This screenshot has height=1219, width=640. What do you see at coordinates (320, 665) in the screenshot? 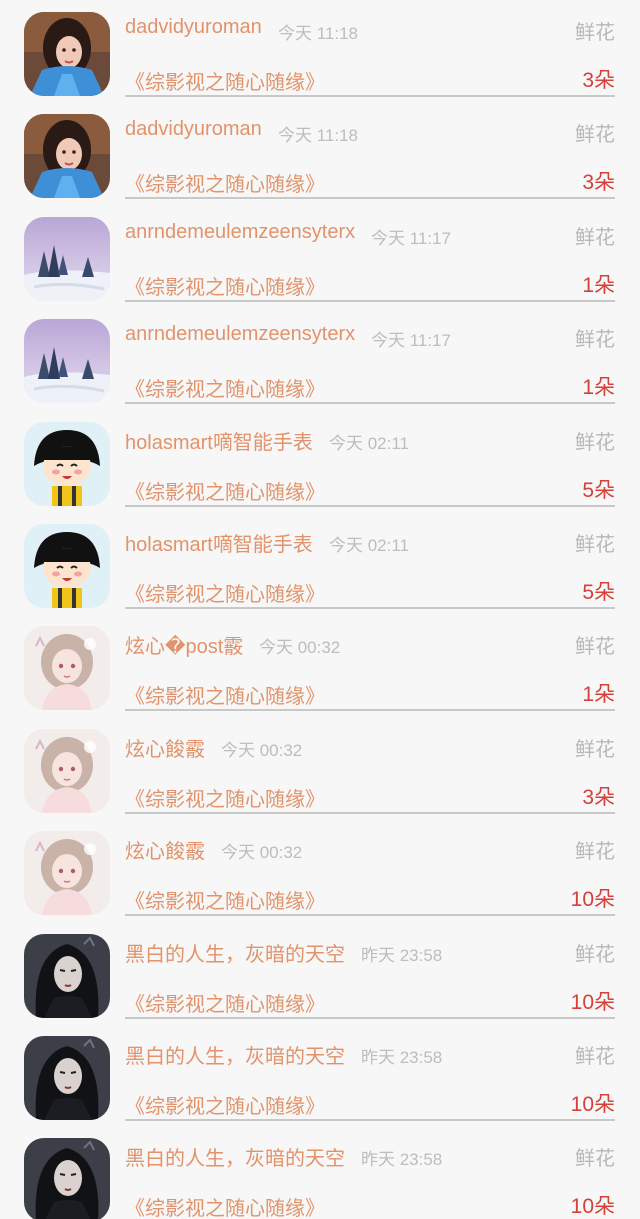
I see `list-item: 炫心�post霰 今天 00:32 鲜花《综影视之随心随缘》 1朵` at bounding box center [320, 665].